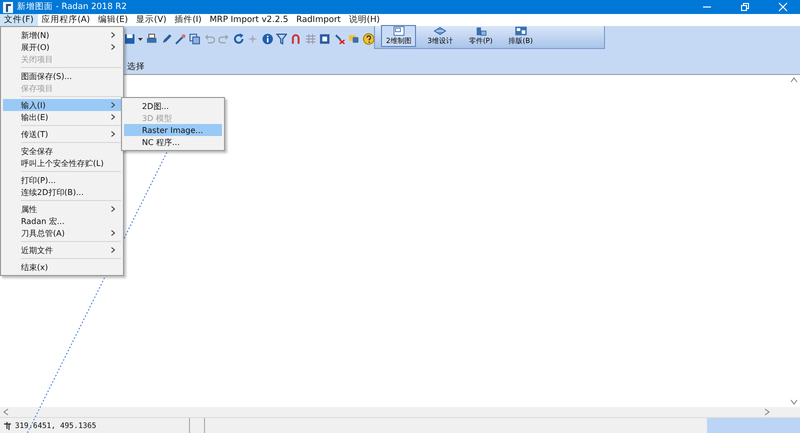 This screenshot has width=800, height=433. Describe the element at coordinates (354, 38) in the screenshot. I see `chat-icon` at that location.